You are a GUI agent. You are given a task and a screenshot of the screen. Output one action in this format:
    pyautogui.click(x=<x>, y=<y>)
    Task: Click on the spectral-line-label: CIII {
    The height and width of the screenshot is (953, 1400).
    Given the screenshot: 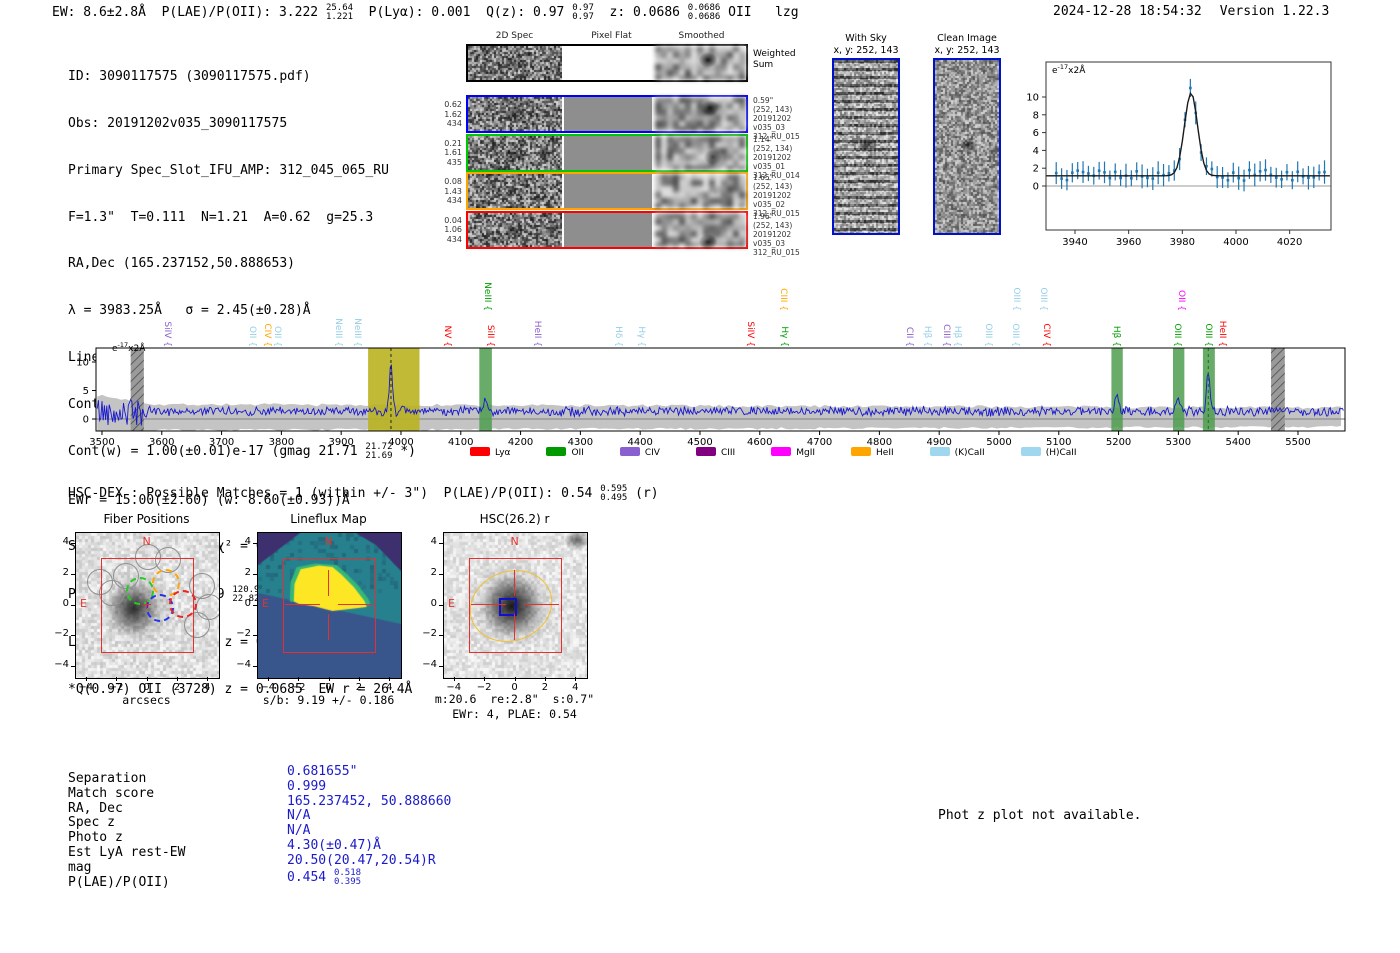 What is the action you would take?
    pyautogui.click(x=946, y=335)
    